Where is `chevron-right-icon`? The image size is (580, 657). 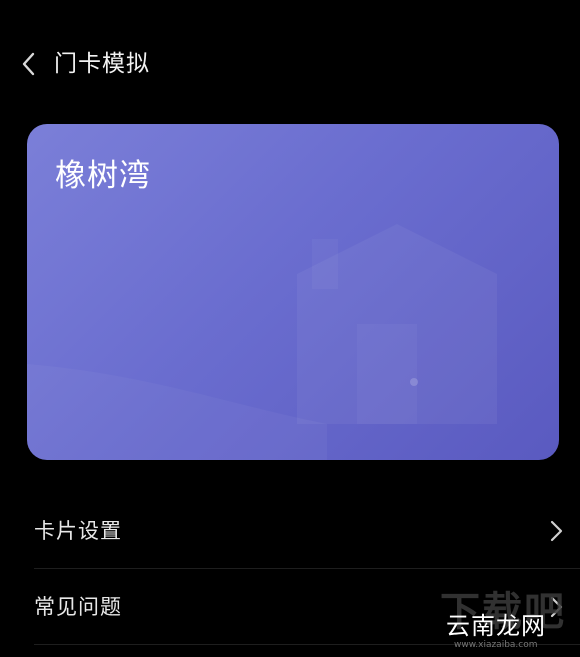 chevron-right-icon is located at coordinates (556, 531).